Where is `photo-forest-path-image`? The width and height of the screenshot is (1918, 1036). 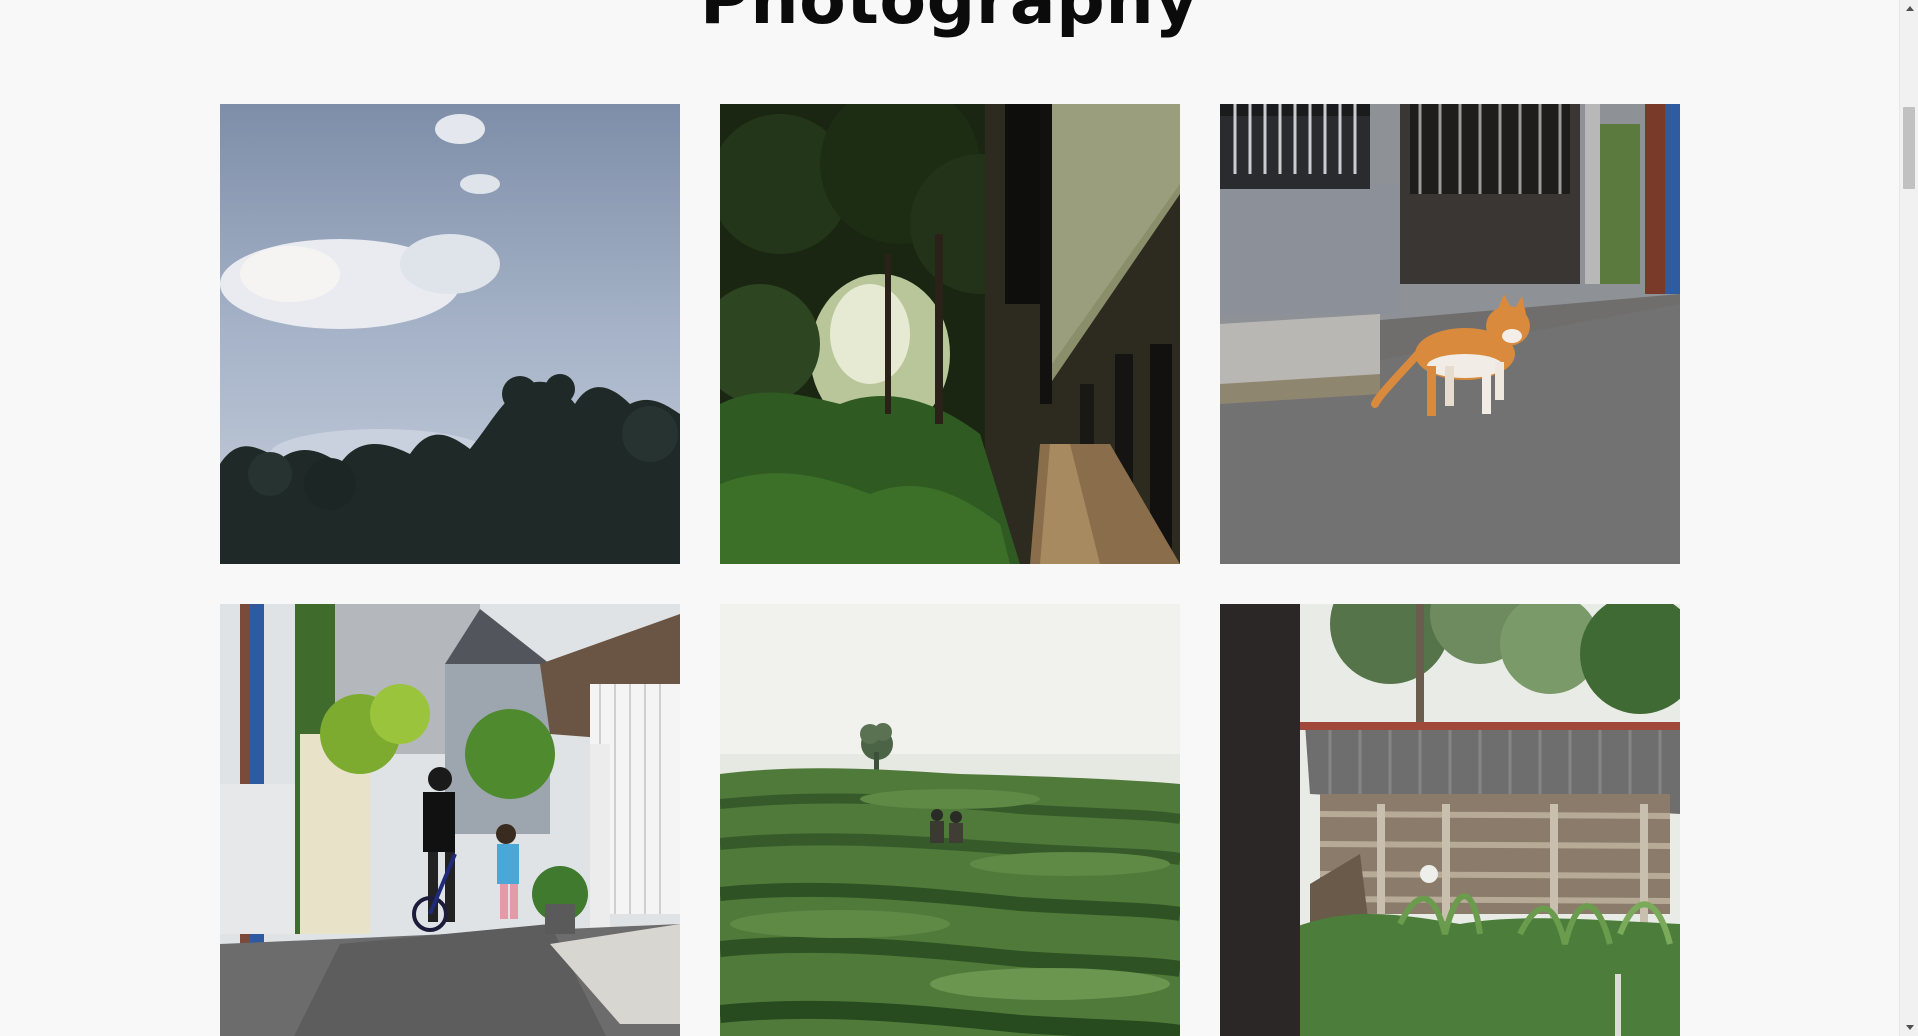
photo-forest-path-image is located at coordinates (950, 334).